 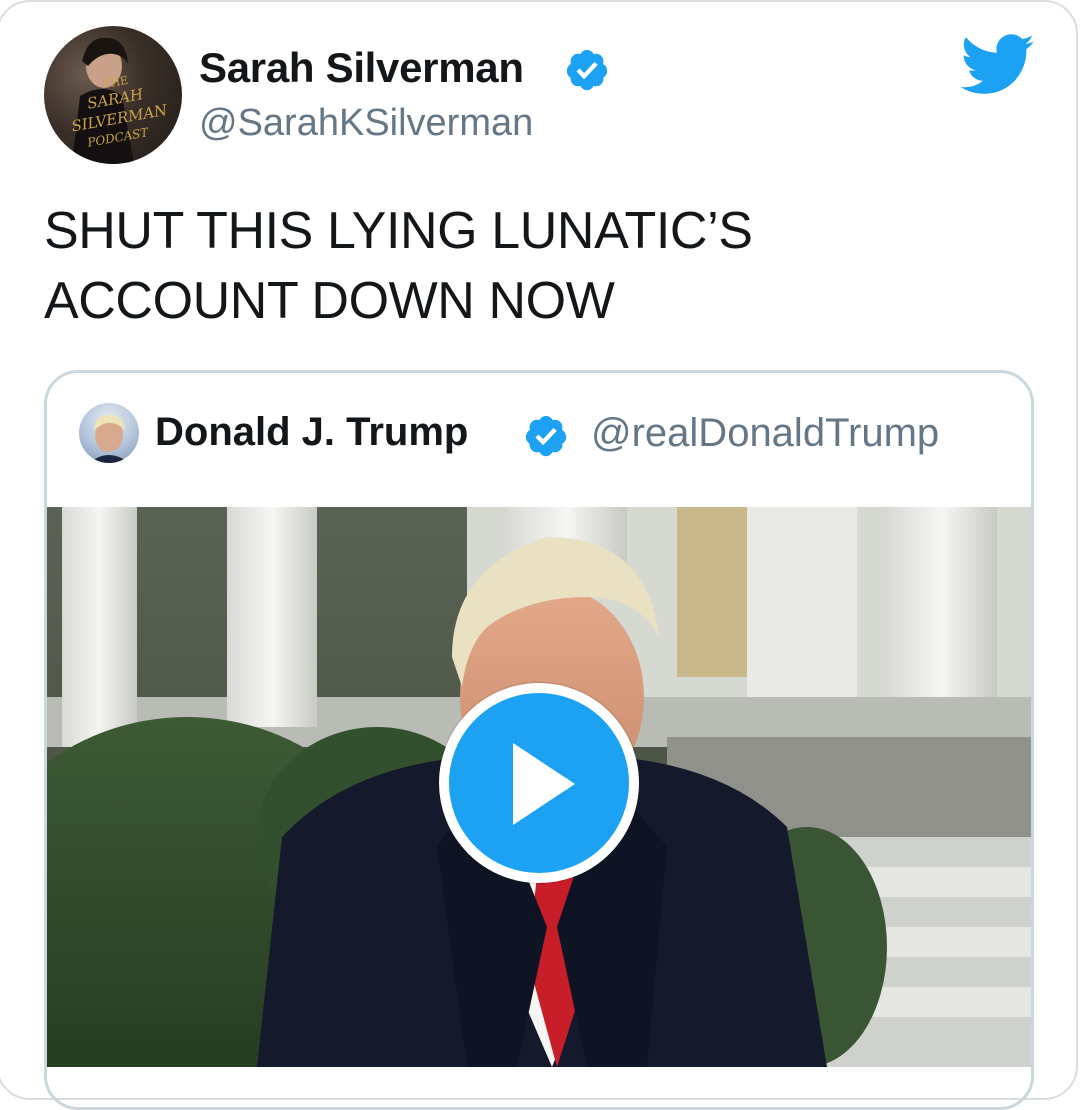 I want to click on tweet-text-line: ACCOUNT DOWN NOW, so click(x=329, y=301).